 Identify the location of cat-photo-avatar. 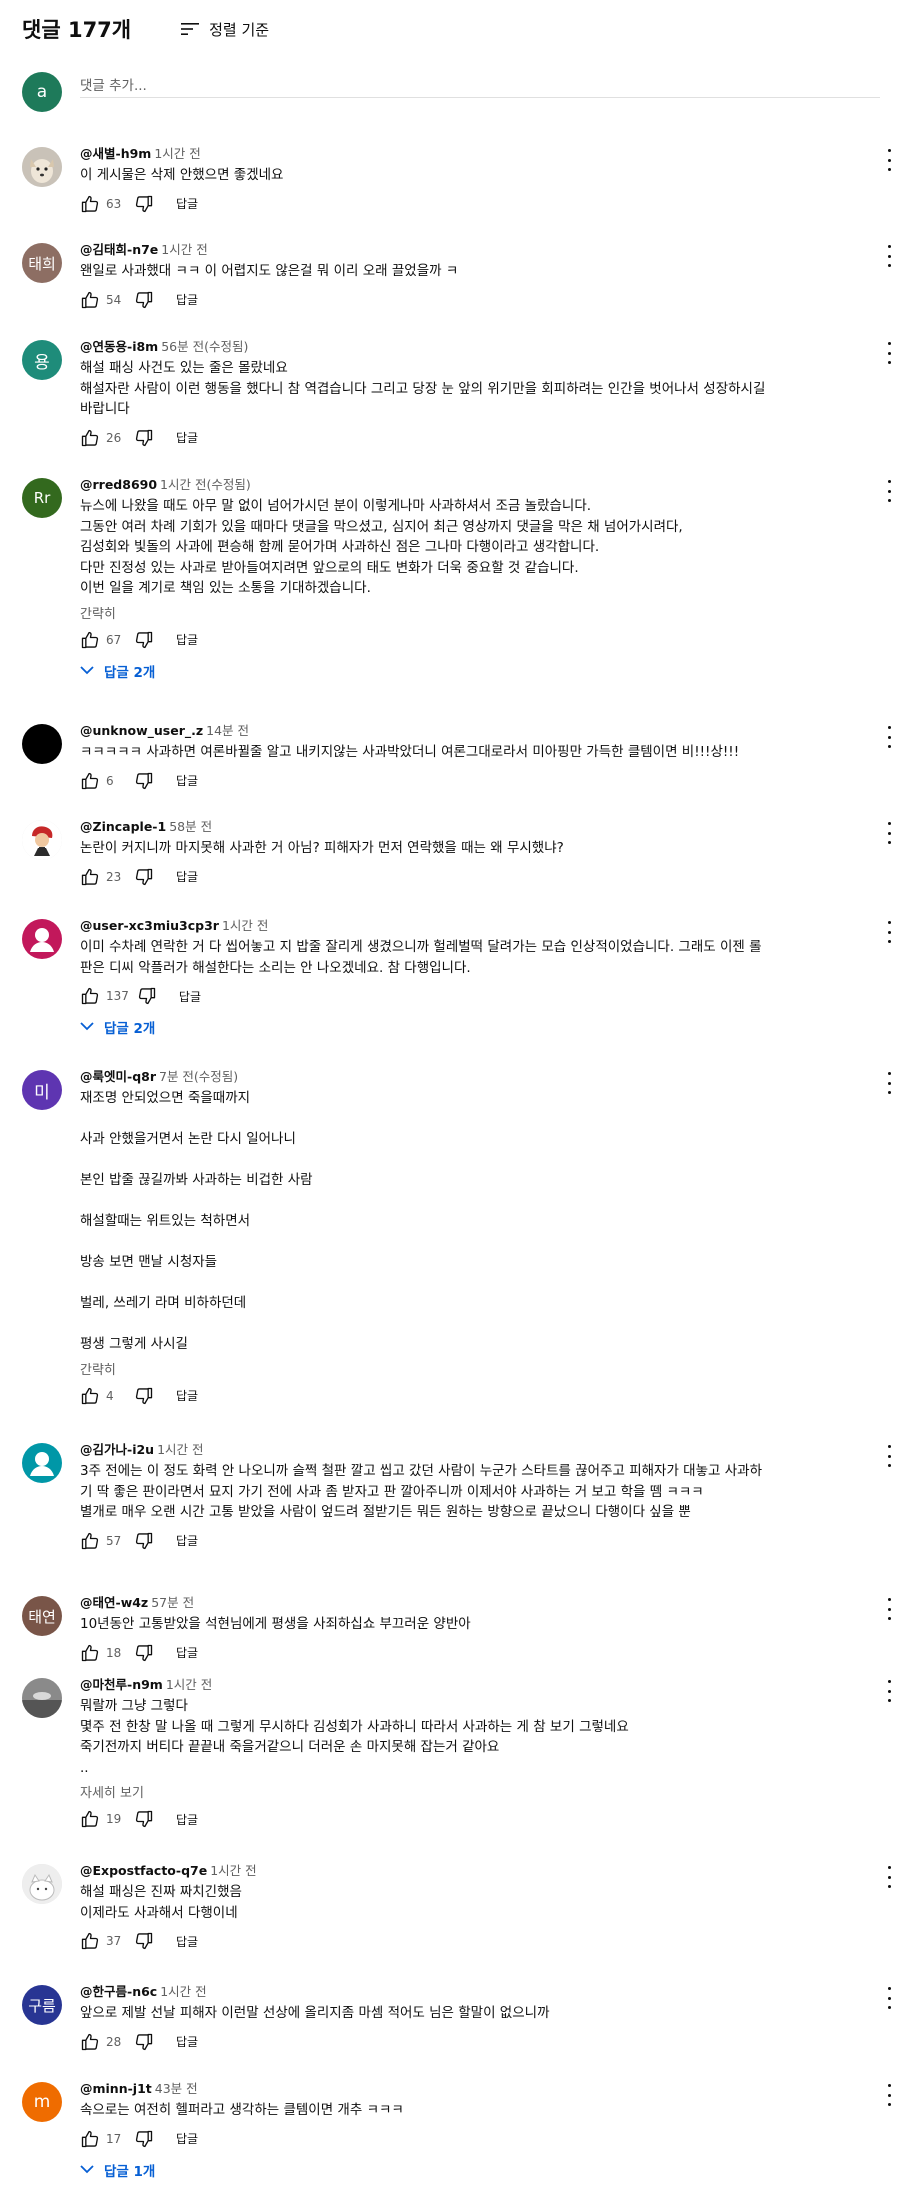
(42, 1884).